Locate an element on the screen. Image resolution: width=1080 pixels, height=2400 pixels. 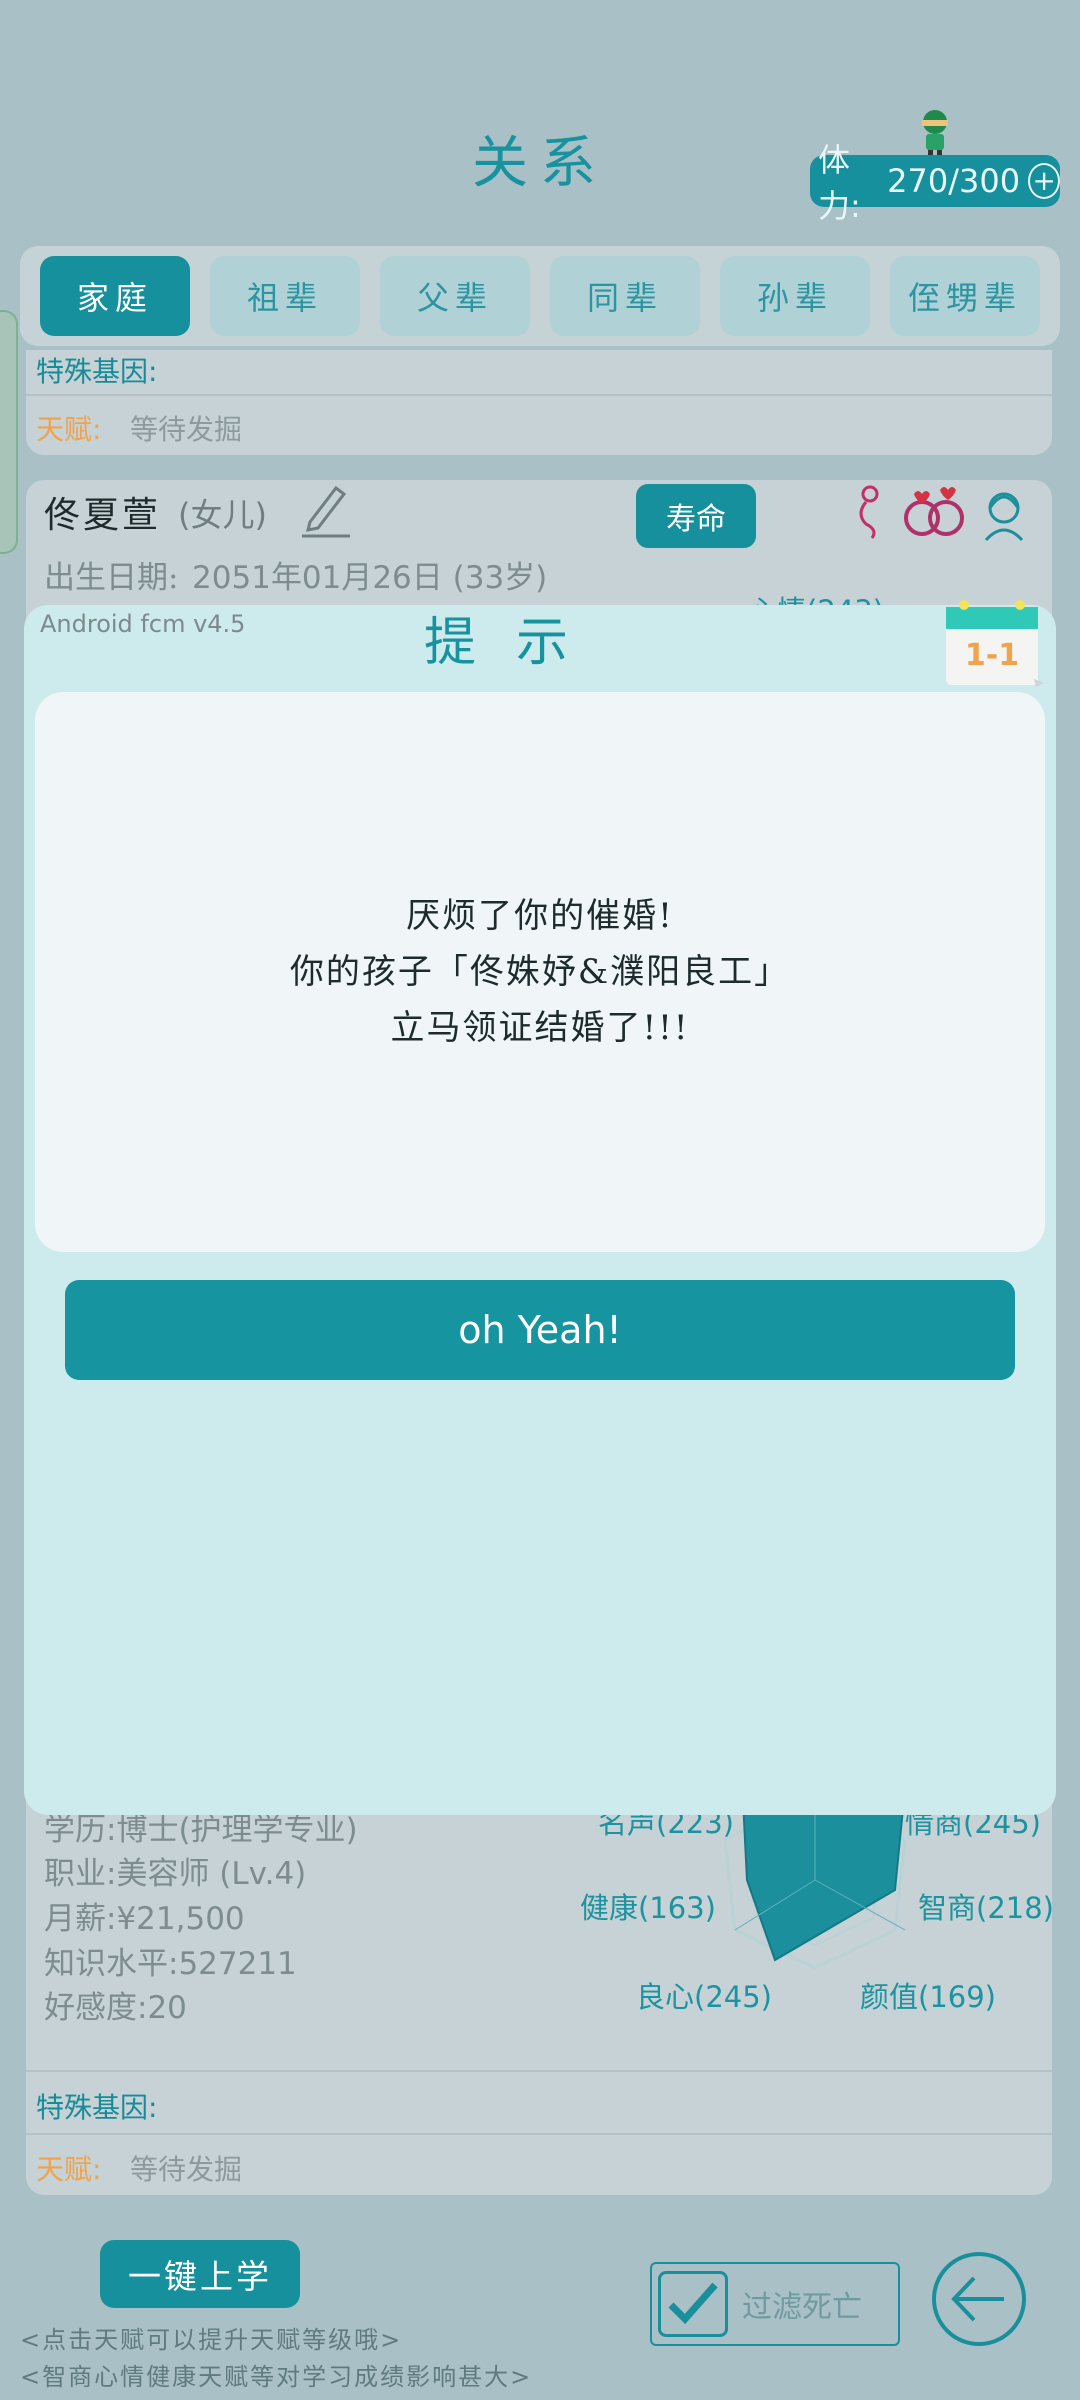
character-avatar-icon is located at coordinates (935, 134).